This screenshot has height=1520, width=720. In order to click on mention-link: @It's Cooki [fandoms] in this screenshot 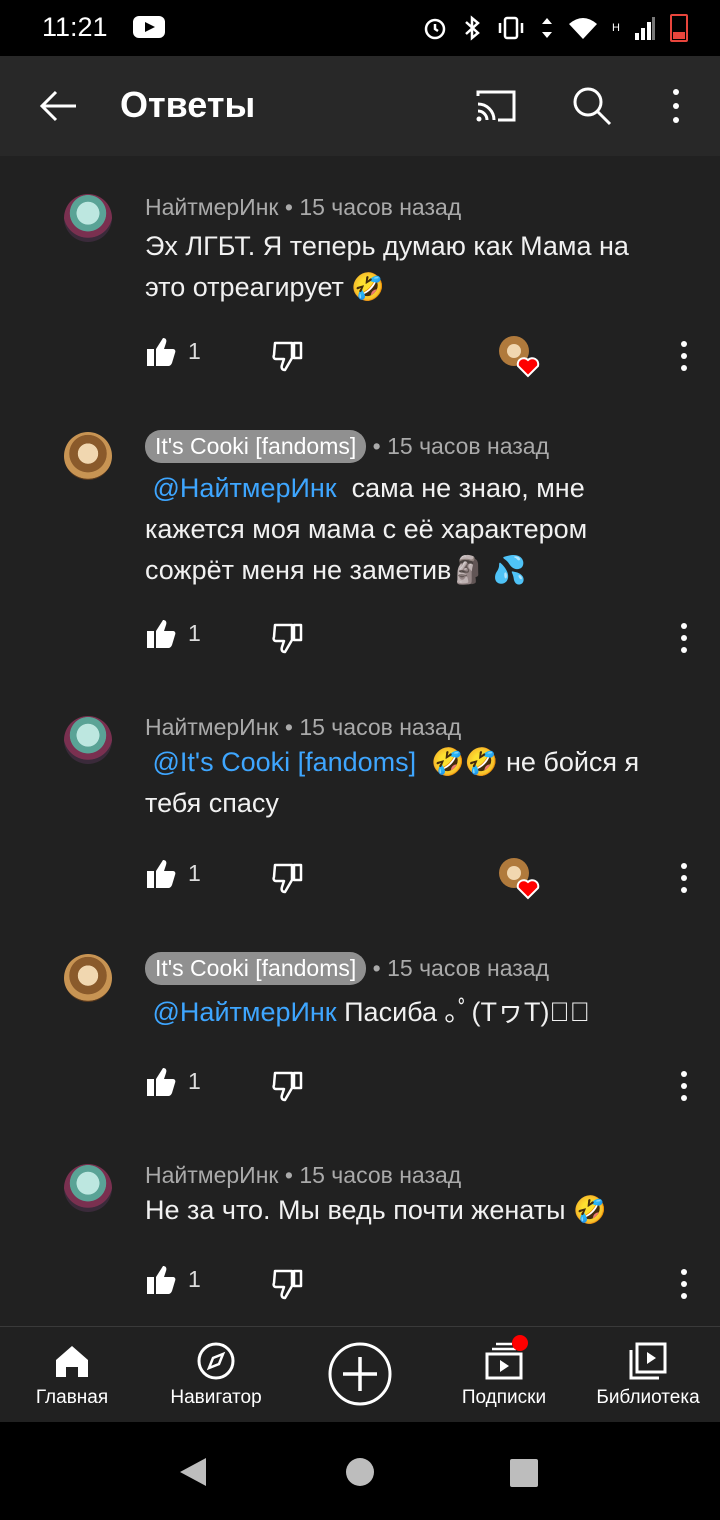, I will do `click(285, 762)`.